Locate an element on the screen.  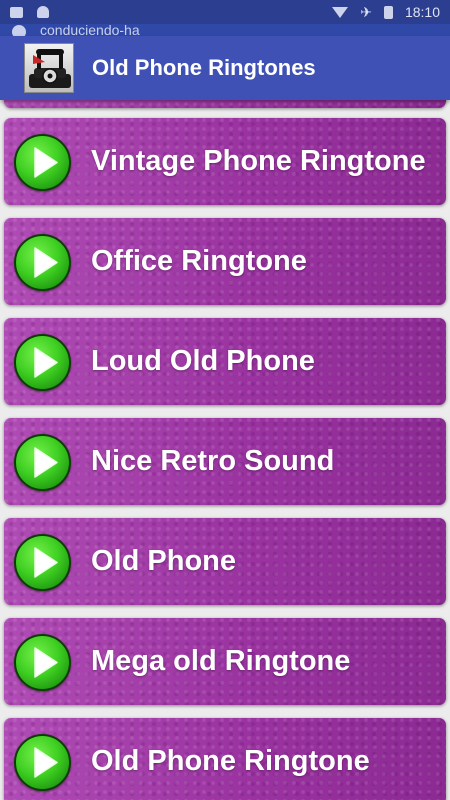
ringtone-item: Vintage Phone Ringtone is located at coordinates (225, 161).